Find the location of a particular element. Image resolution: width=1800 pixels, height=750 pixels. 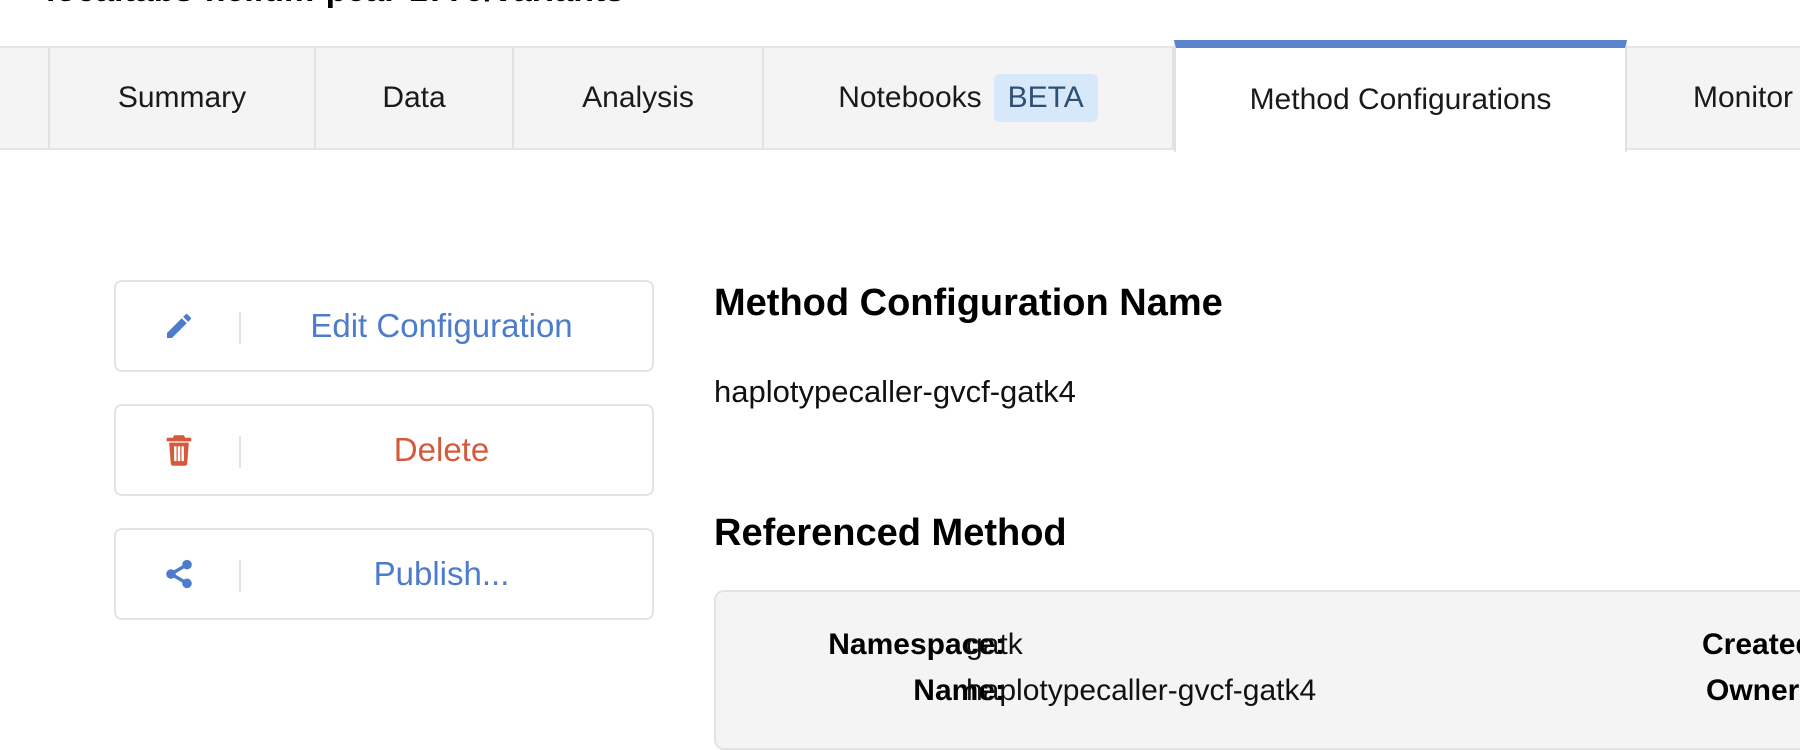

workspace-title: localtabs-helium-pear-1779/variants is located at coordinates (335, 5).